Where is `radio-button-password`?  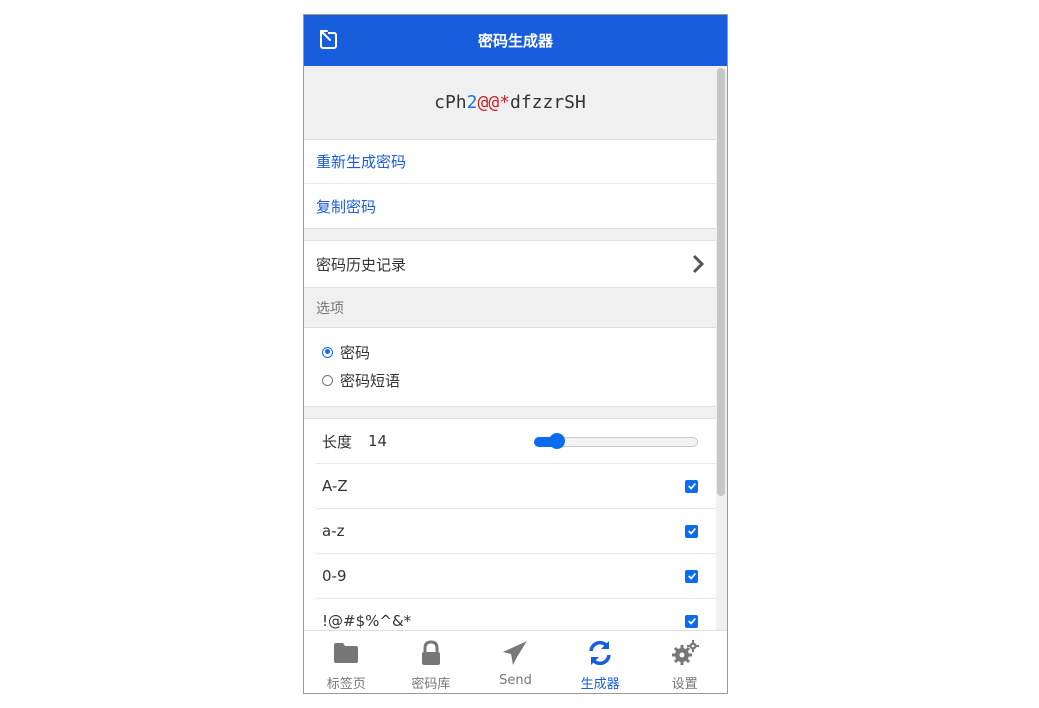
radio-button-password is located at coordinates (327, 352).